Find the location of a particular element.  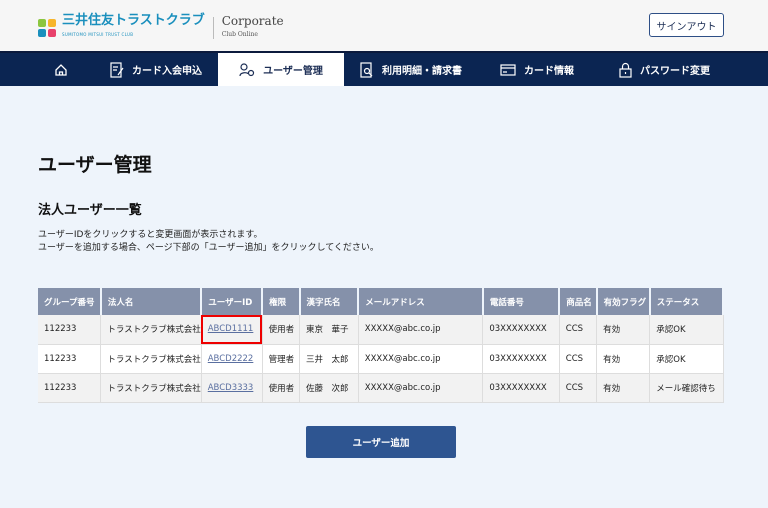

nav-card-info: カード情報 is located at coordinates (537, 69).